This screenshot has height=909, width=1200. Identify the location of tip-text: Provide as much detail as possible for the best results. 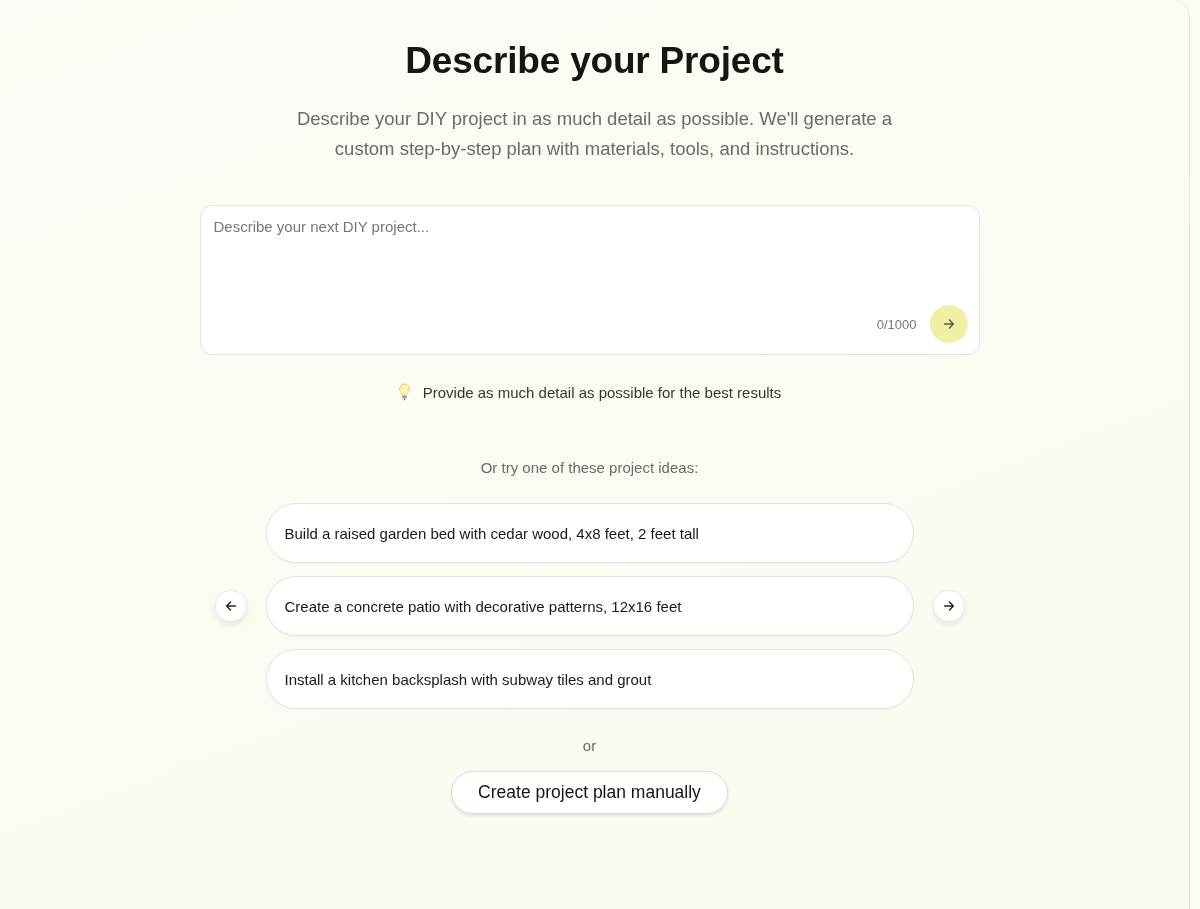
(602, 392).